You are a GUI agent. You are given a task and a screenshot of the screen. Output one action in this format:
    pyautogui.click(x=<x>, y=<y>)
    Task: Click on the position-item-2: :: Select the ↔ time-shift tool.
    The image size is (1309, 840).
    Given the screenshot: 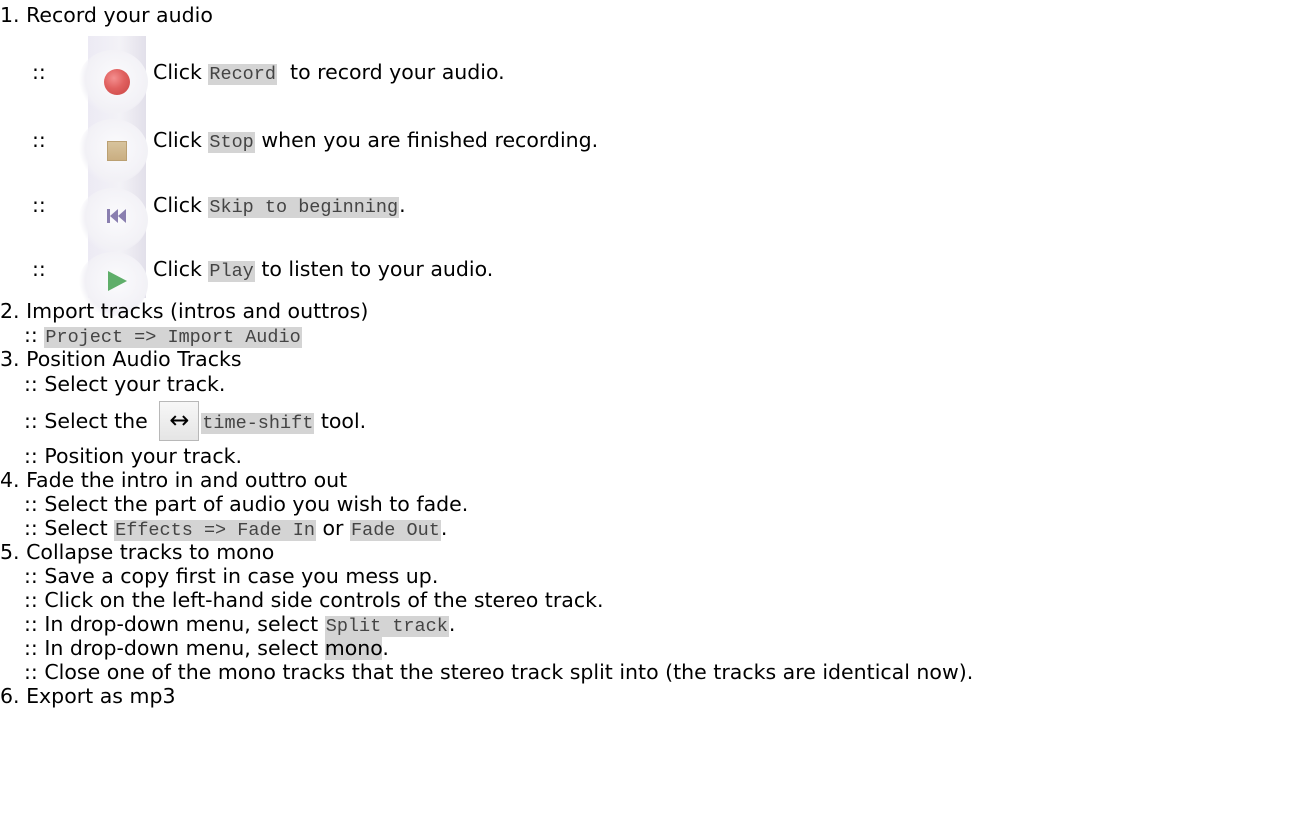 What is the action you would take?
    pyautogui.click(x=195, y=421)
    